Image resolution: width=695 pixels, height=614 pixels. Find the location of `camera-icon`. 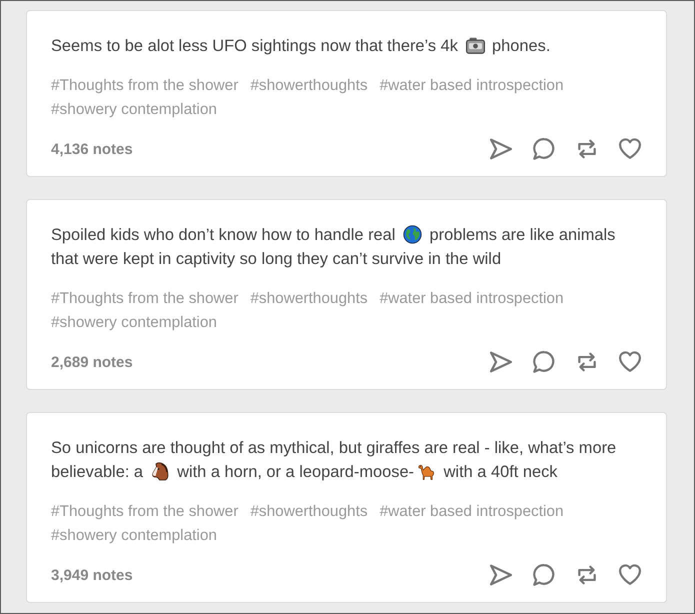

camera-icon is located at coordinates (475, 45).